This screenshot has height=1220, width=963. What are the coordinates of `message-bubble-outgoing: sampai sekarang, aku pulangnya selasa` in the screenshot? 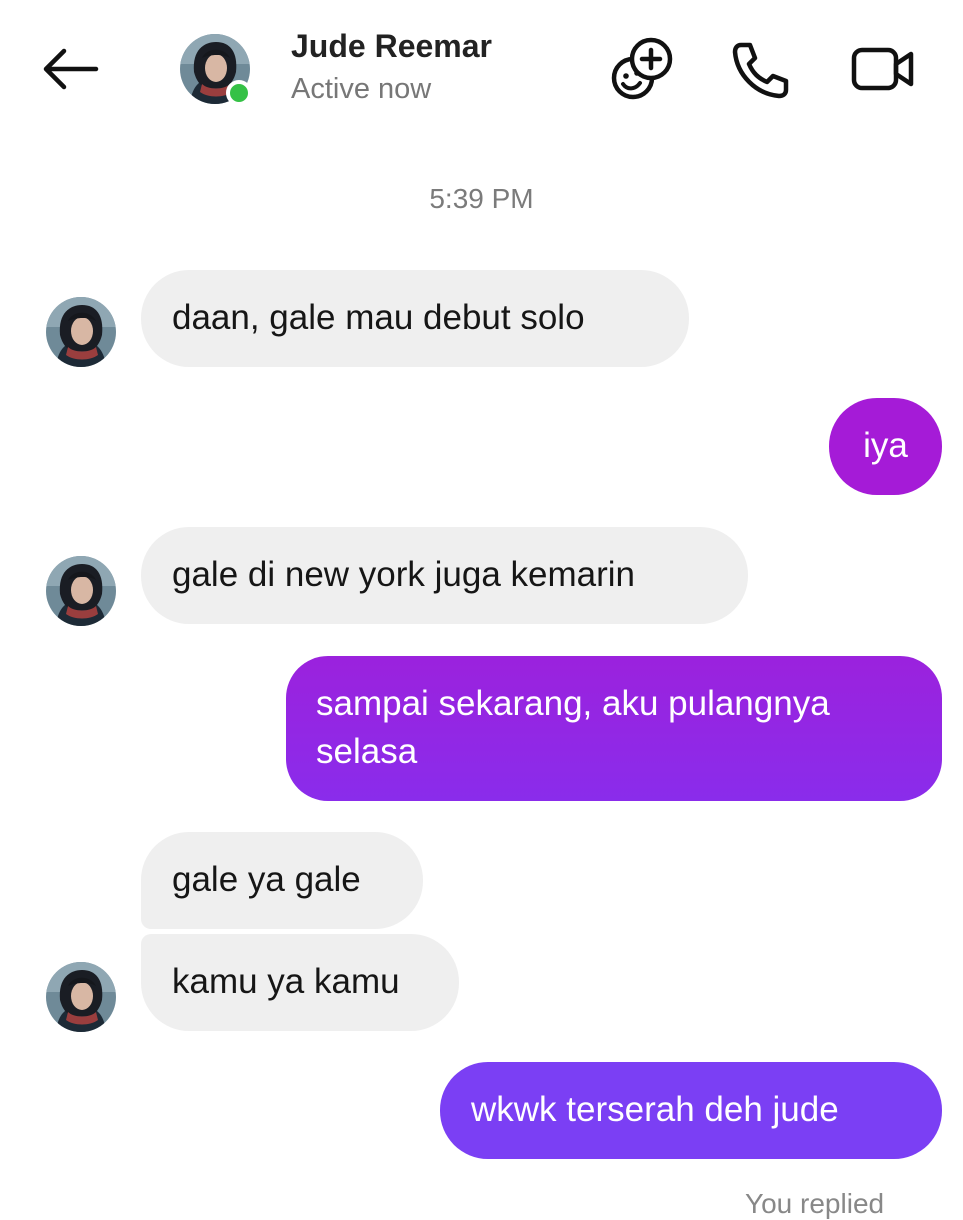 It's located at (614, 728).